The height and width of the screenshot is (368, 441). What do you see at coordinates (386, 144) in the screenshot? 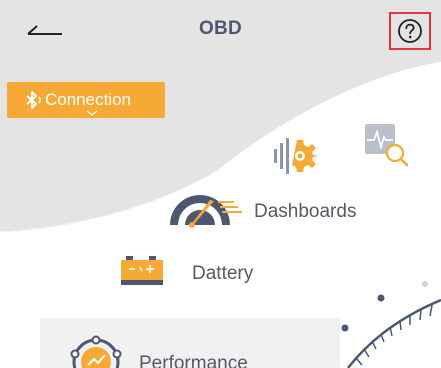
I see `waveform-search-icon` at bounding box center [386, 144].